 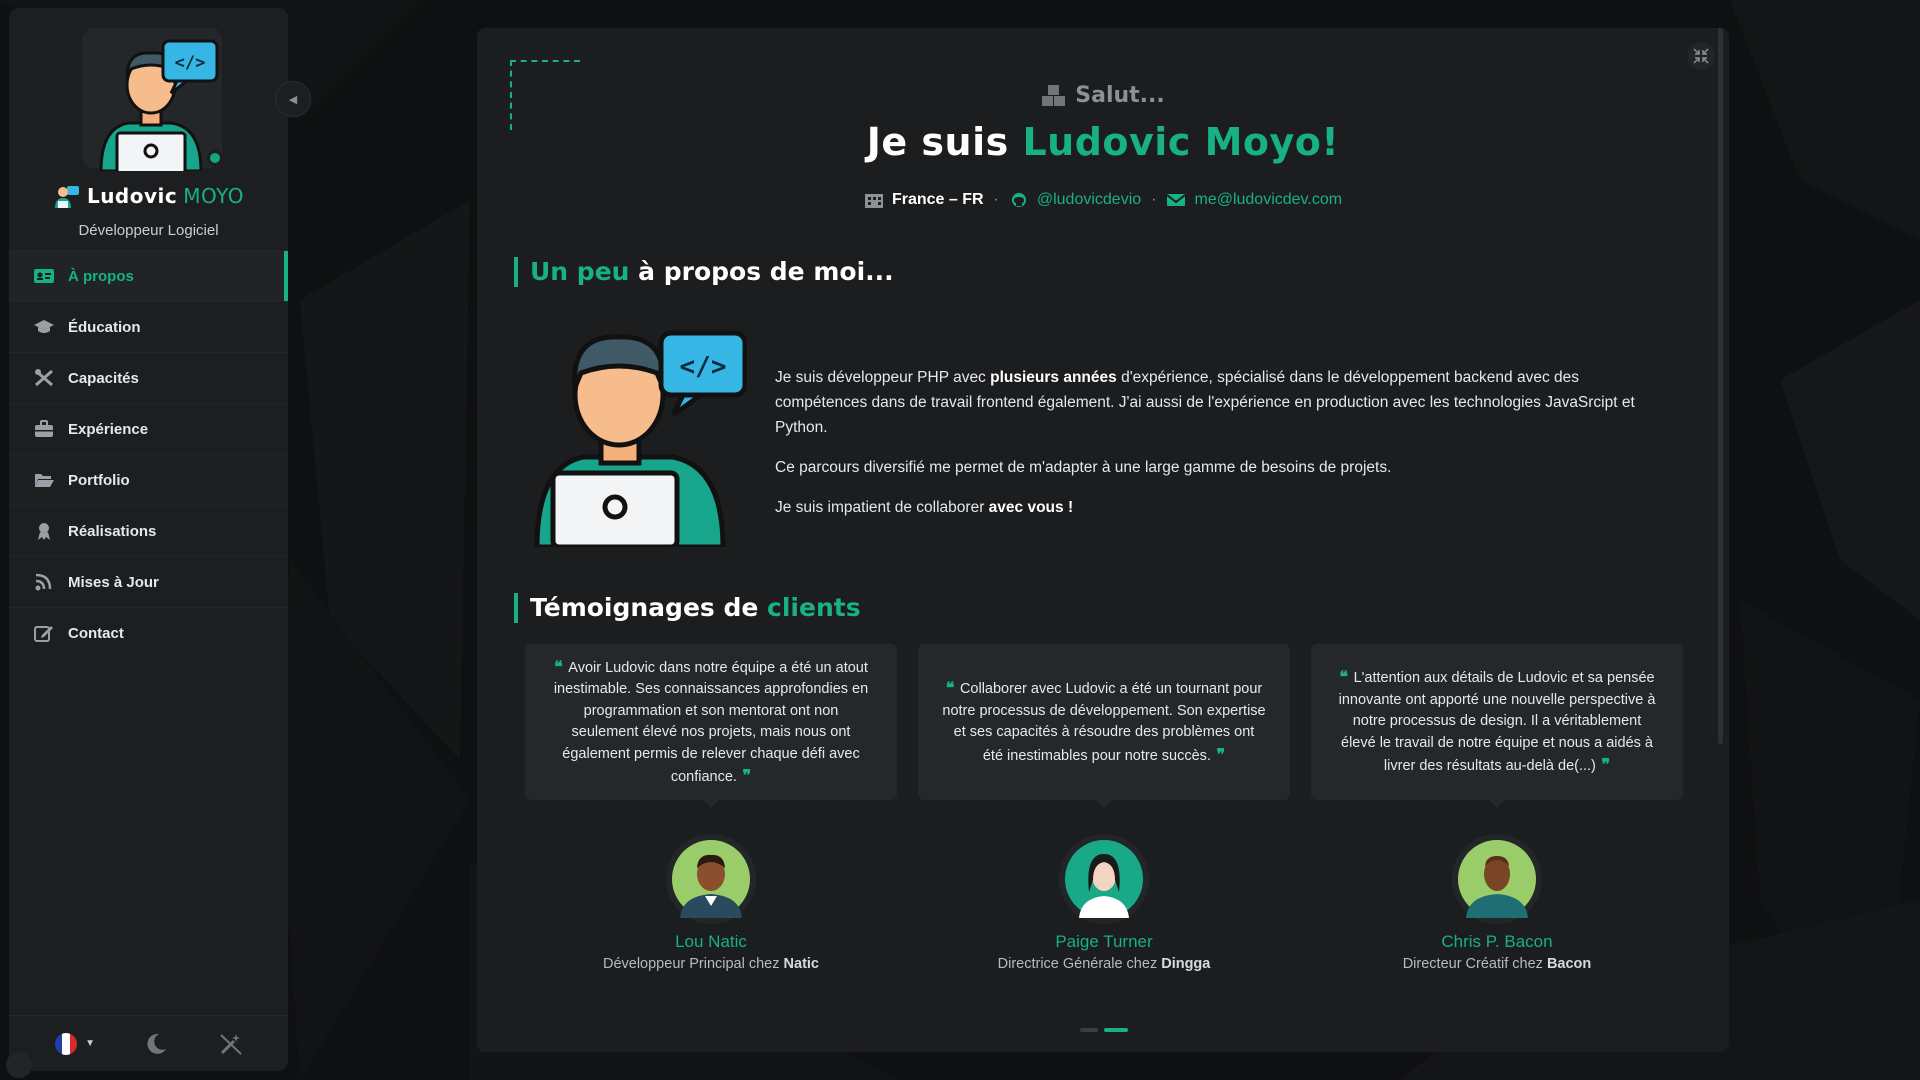 What do you see at coordinates (1104, 941) in the screenshot?
I see `author-name: Paige Turner` at bounding box center [1104, 941].